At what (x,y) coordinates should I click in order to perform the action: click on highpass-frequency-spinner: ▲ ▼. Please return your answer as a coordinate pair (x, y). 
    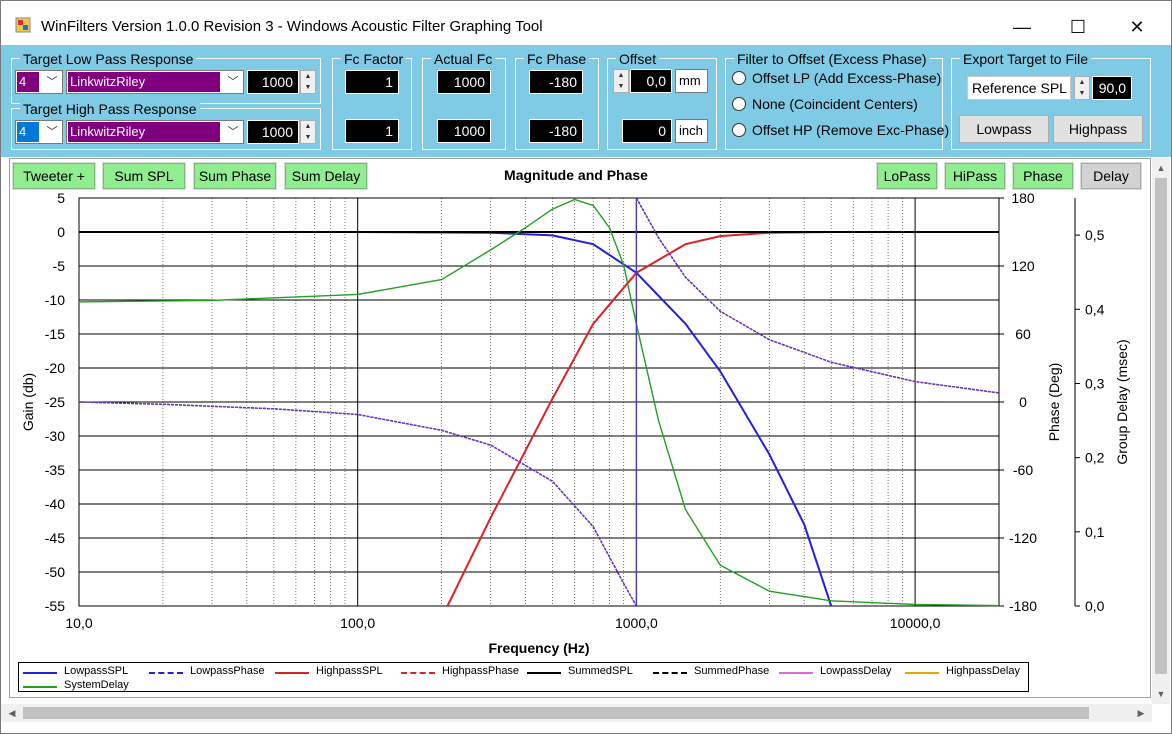
    Looking at the image, I should click on (308, 132).